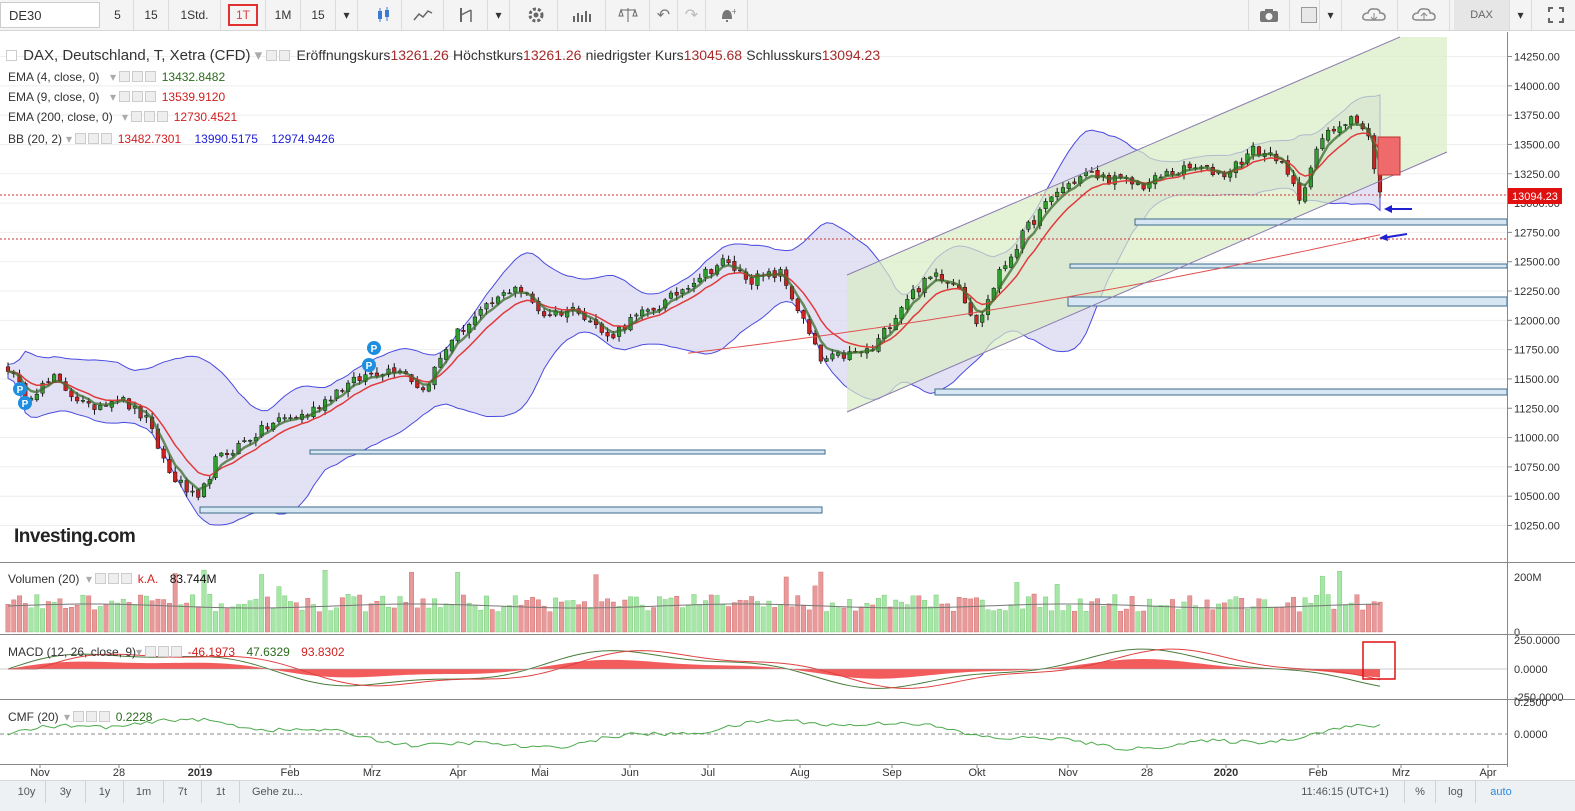 The width and height of the screenshot is (1575, 811). I want to click on interval-1m: 1M, so click(283, 15).